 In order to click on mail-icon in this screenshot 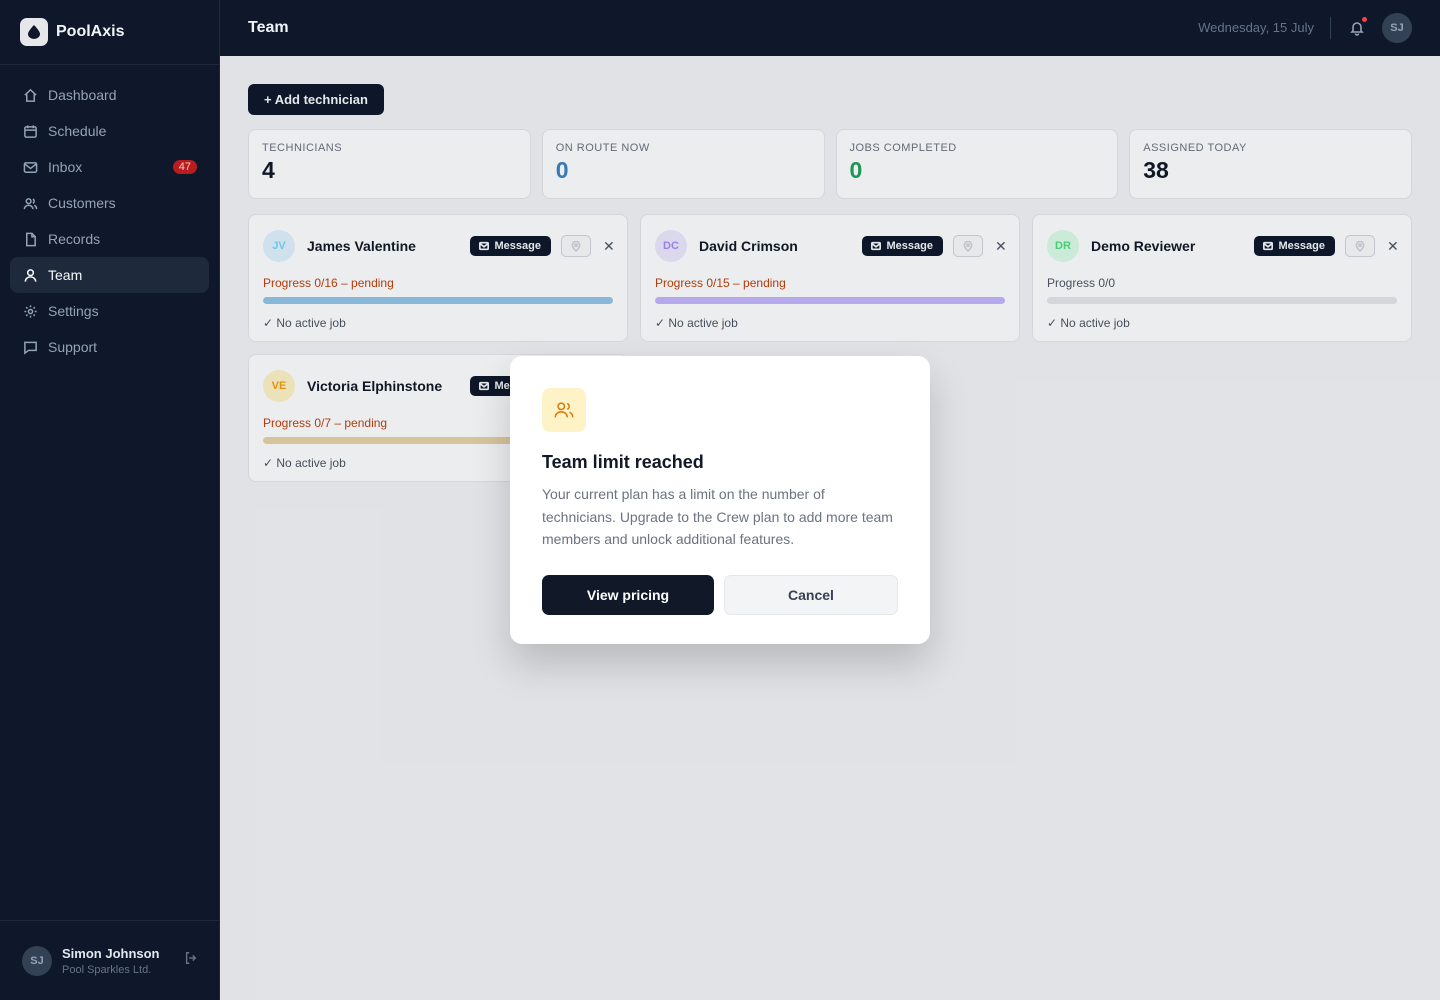, I will do `click(30, 167)`.